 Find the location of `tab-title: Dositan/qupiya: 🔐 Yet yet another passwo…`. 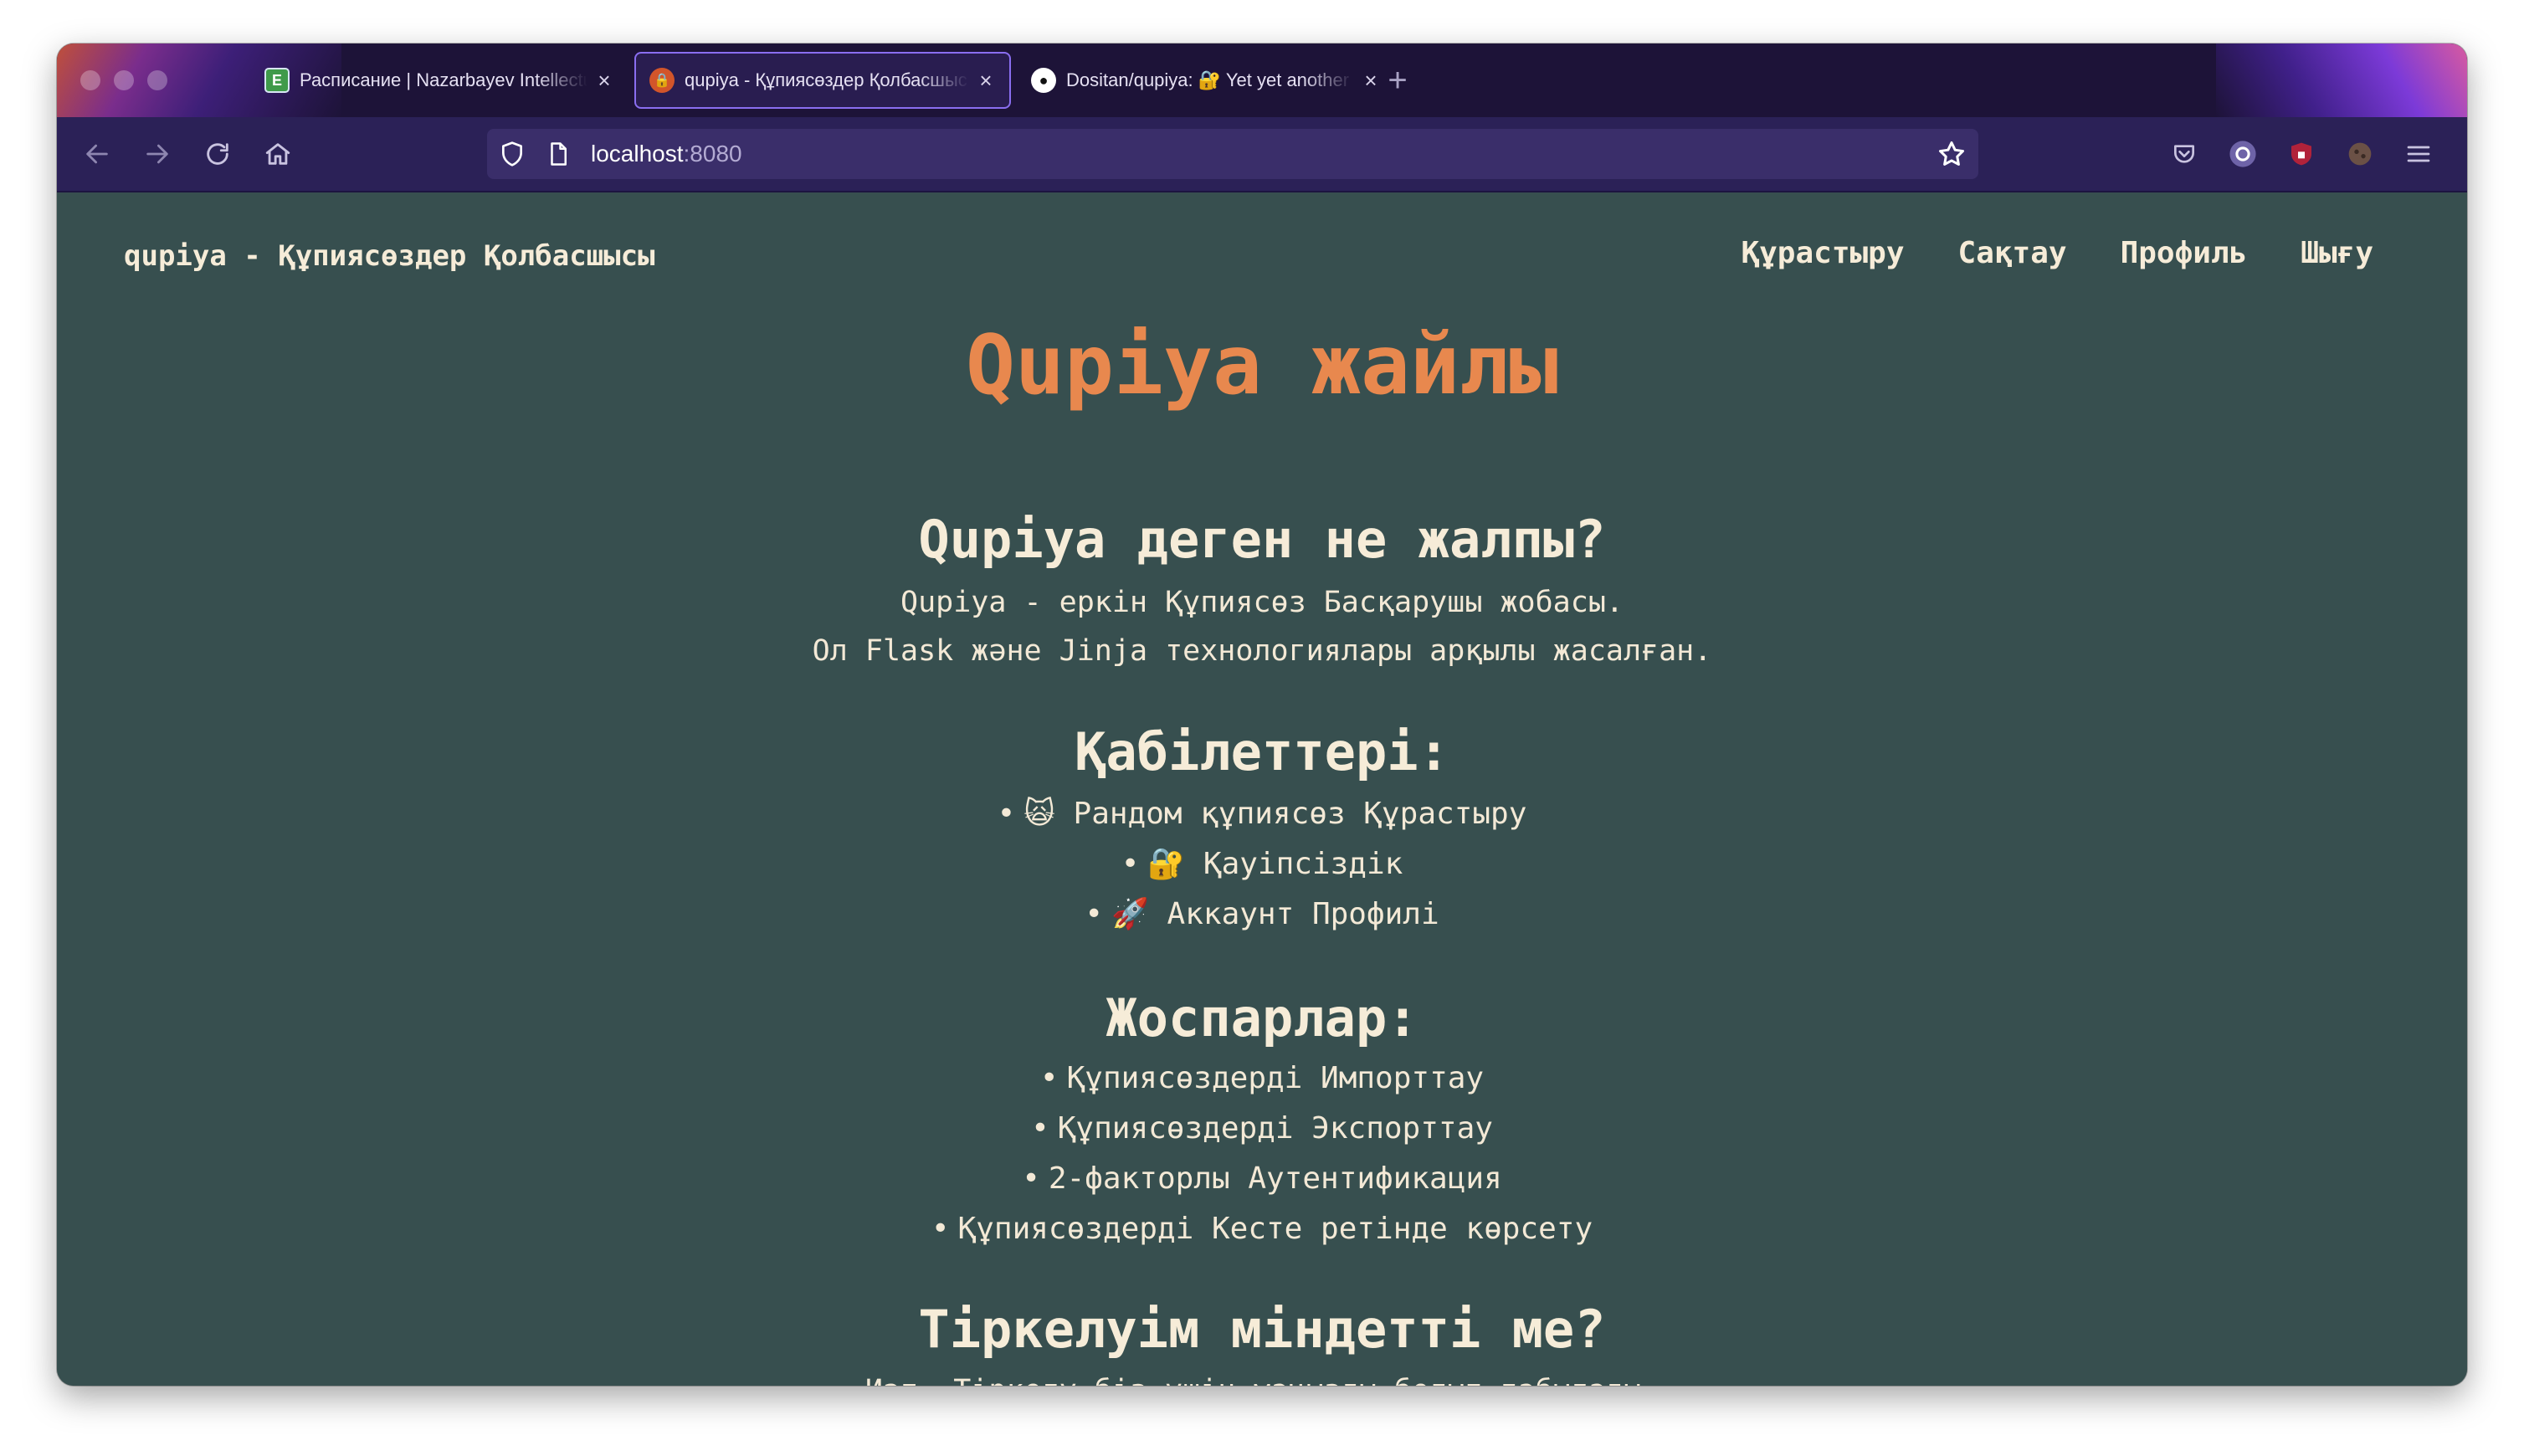

tab-title: Dositan/qupiya: 🔐 Yet yet another passwo… is located at coordinates (1210, 79).